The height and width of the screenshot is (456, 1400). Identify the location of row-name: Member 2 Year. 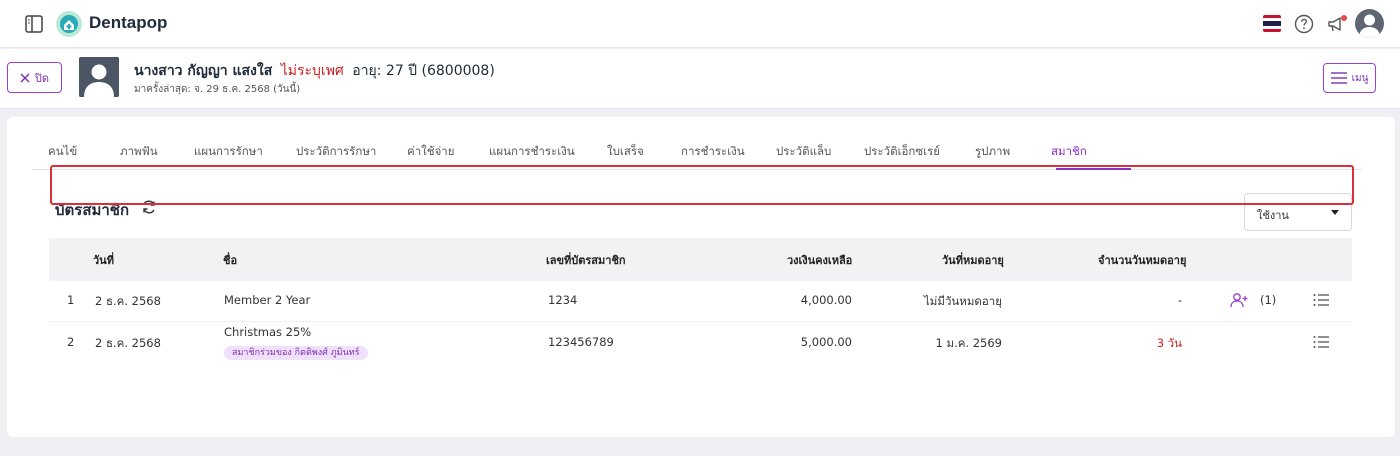
(267, 300).